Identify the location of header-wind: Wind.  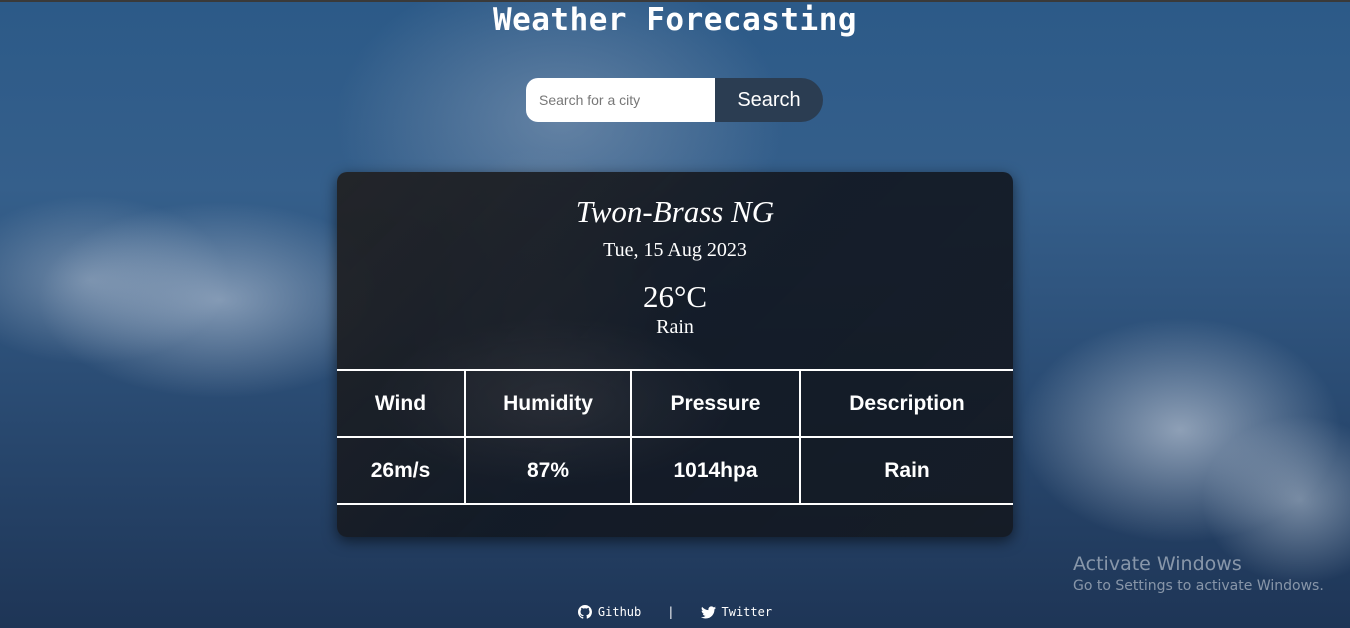
(401, 403).